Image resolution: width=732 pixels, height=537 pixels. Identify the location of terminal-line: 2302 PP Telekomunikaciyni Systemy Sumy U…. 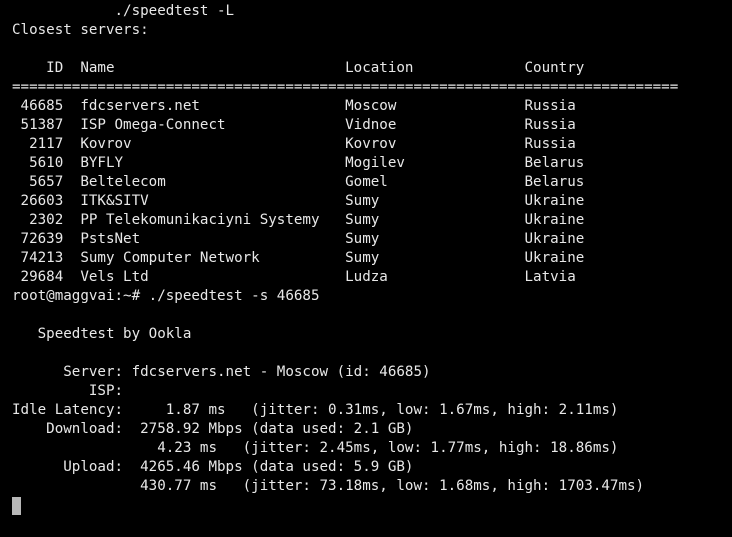
(298, 220).